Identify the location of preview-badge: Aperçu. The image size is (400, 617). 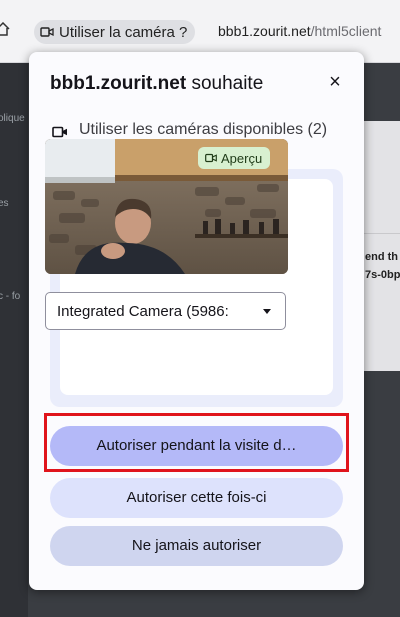
(234, 158).